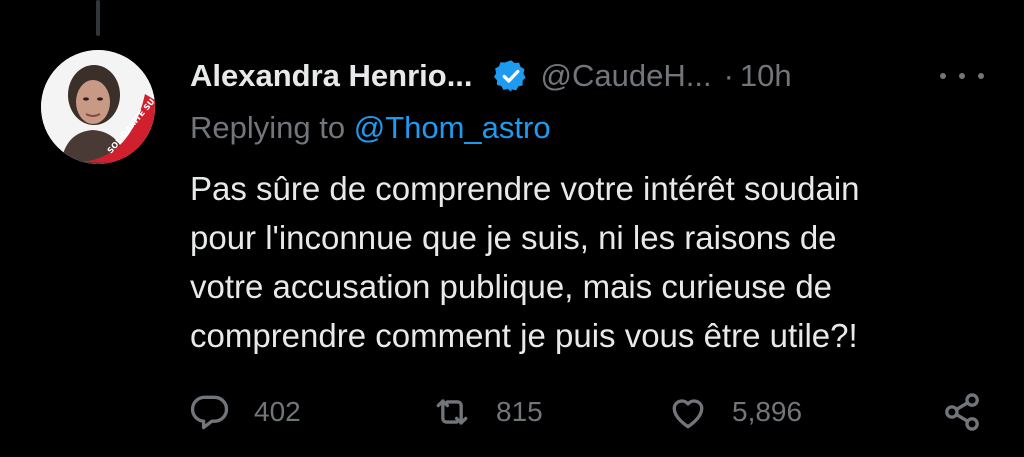 This screenshot has height=457, width=1024. What do you see at coordinates (486, 412) in the screenshot?
I see `repost-button: 815` at bounding box center [486, 412].